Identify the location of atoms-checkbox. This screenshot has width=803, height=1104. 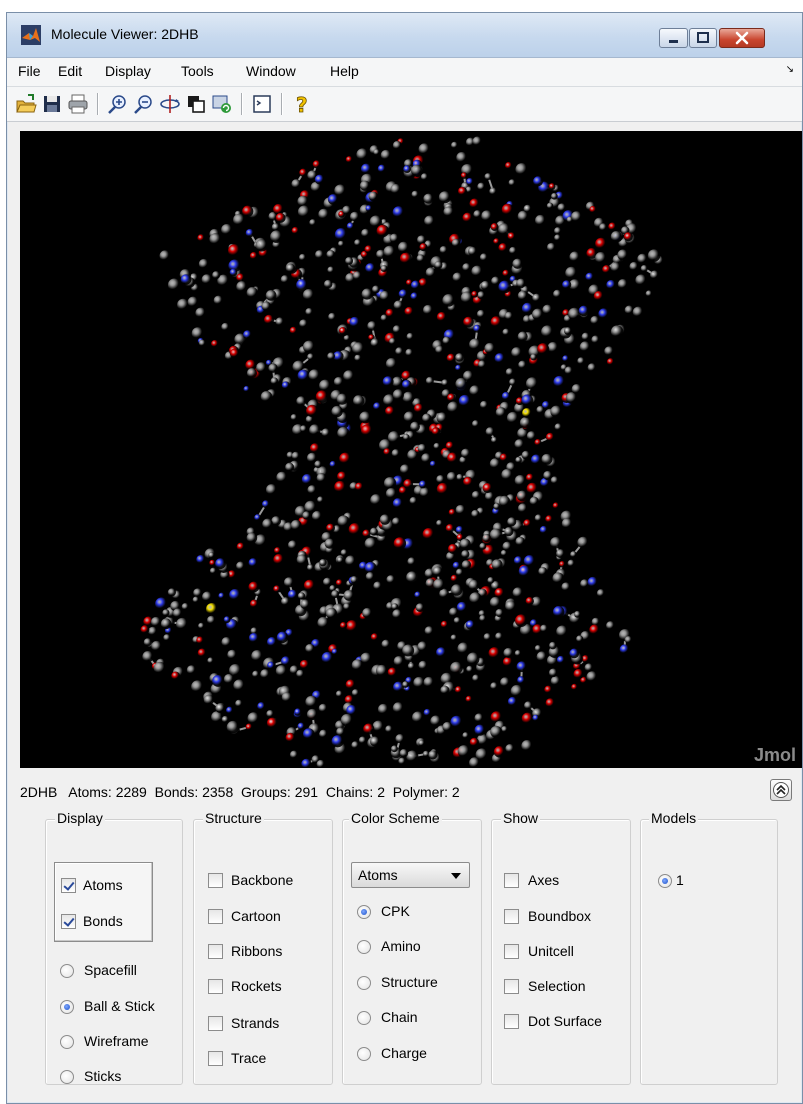
(68, 885).